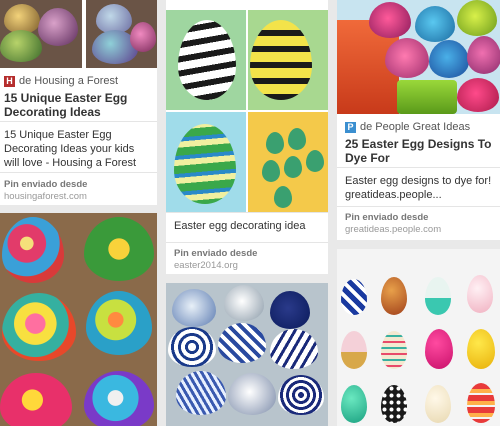 This screenshot has height=426, width=500. What do you see at coordinates (68, 81) in the screenshot?
I see `pin-source-label: de Housing a Forest` at bounding box center [68, 81].